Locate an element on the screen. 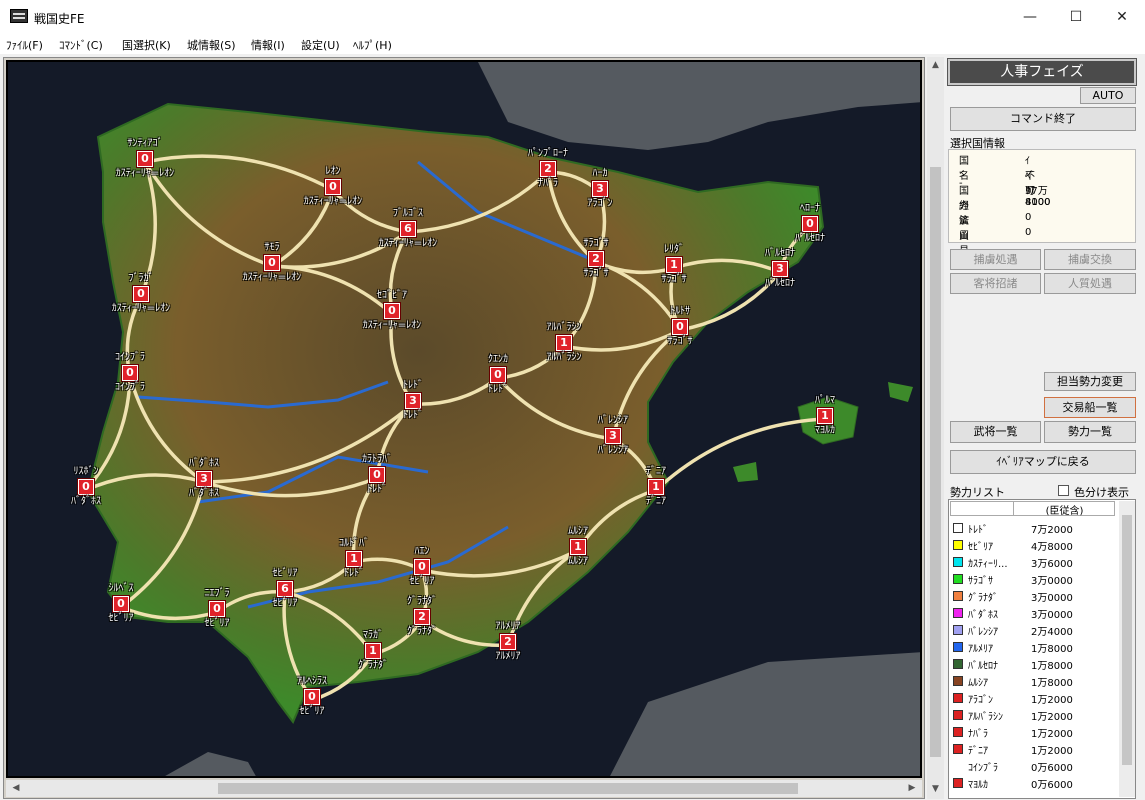 The image size is (1145, 800). force-strength: 4万8000 is located at coordinates (1052, 547).